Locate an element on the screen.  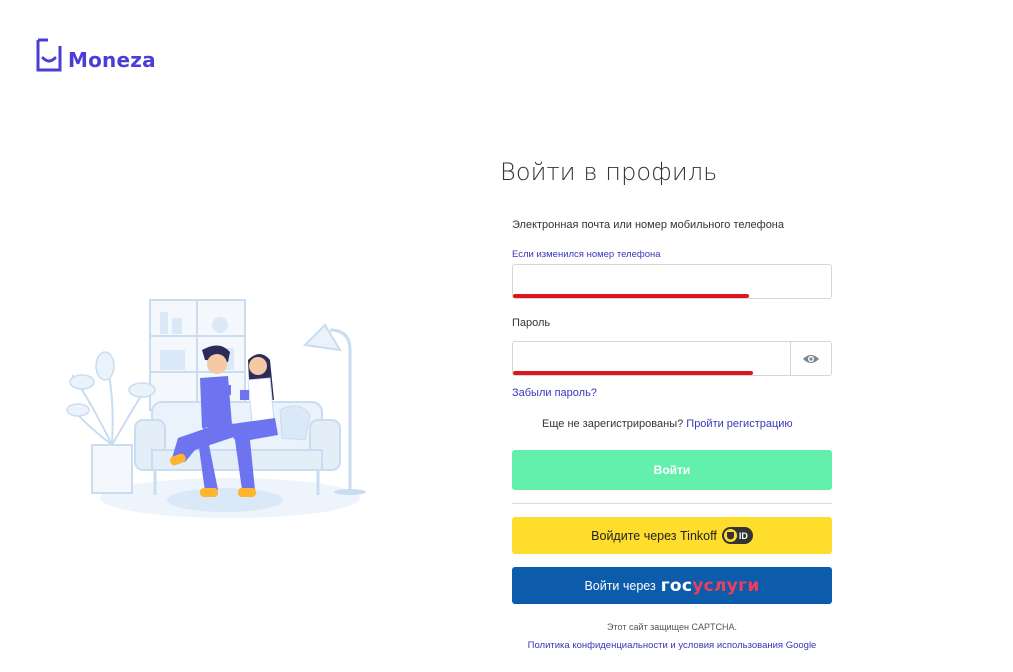
forgot-password-link: Забыли пароль? is located at coordinates (554, 393).